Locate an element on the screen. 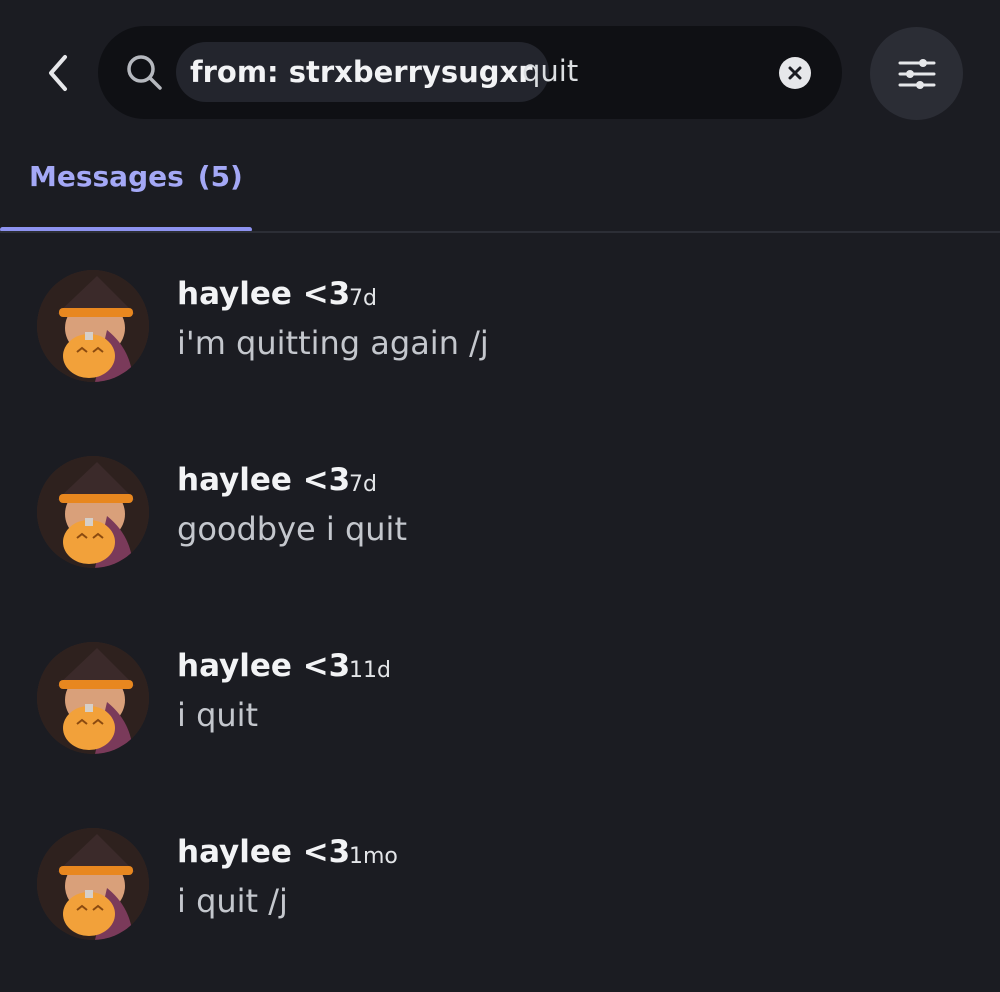 The image size is (1000, 992). search-bar: from: strxberrysugxr quit is located at coordinates (470, 72).